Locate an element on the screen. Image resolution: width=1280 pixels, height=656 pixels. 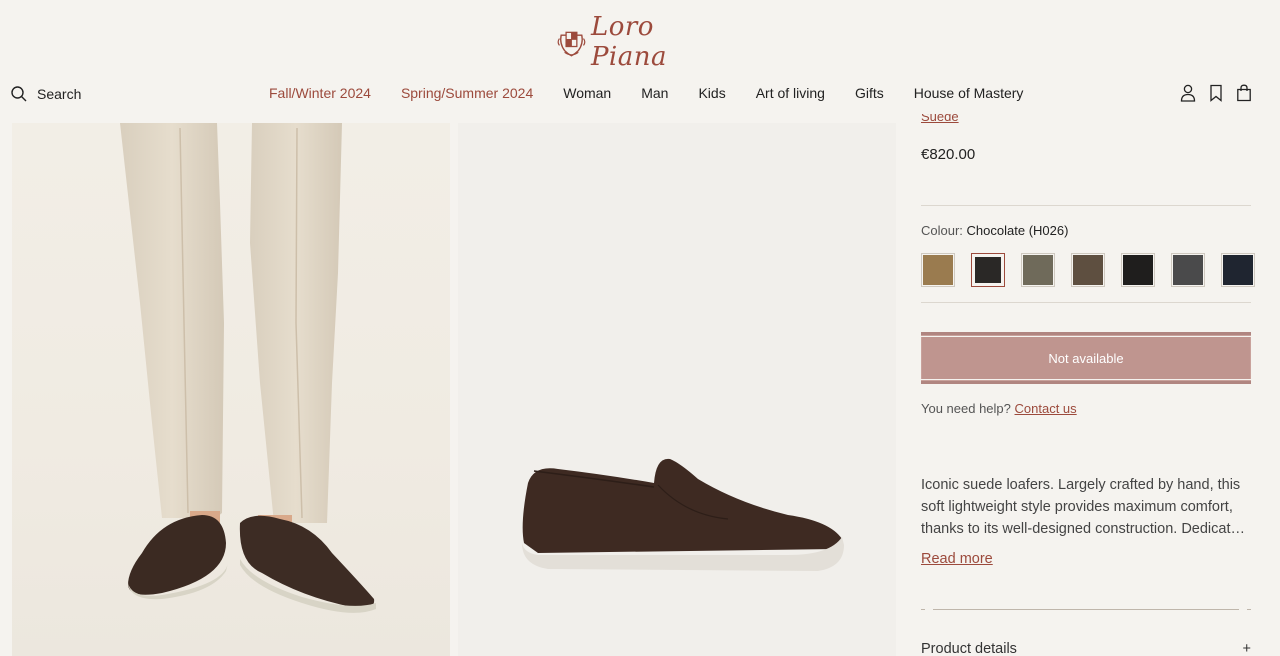
model-wearing-loafers-image is located at coordinates (248, 368).